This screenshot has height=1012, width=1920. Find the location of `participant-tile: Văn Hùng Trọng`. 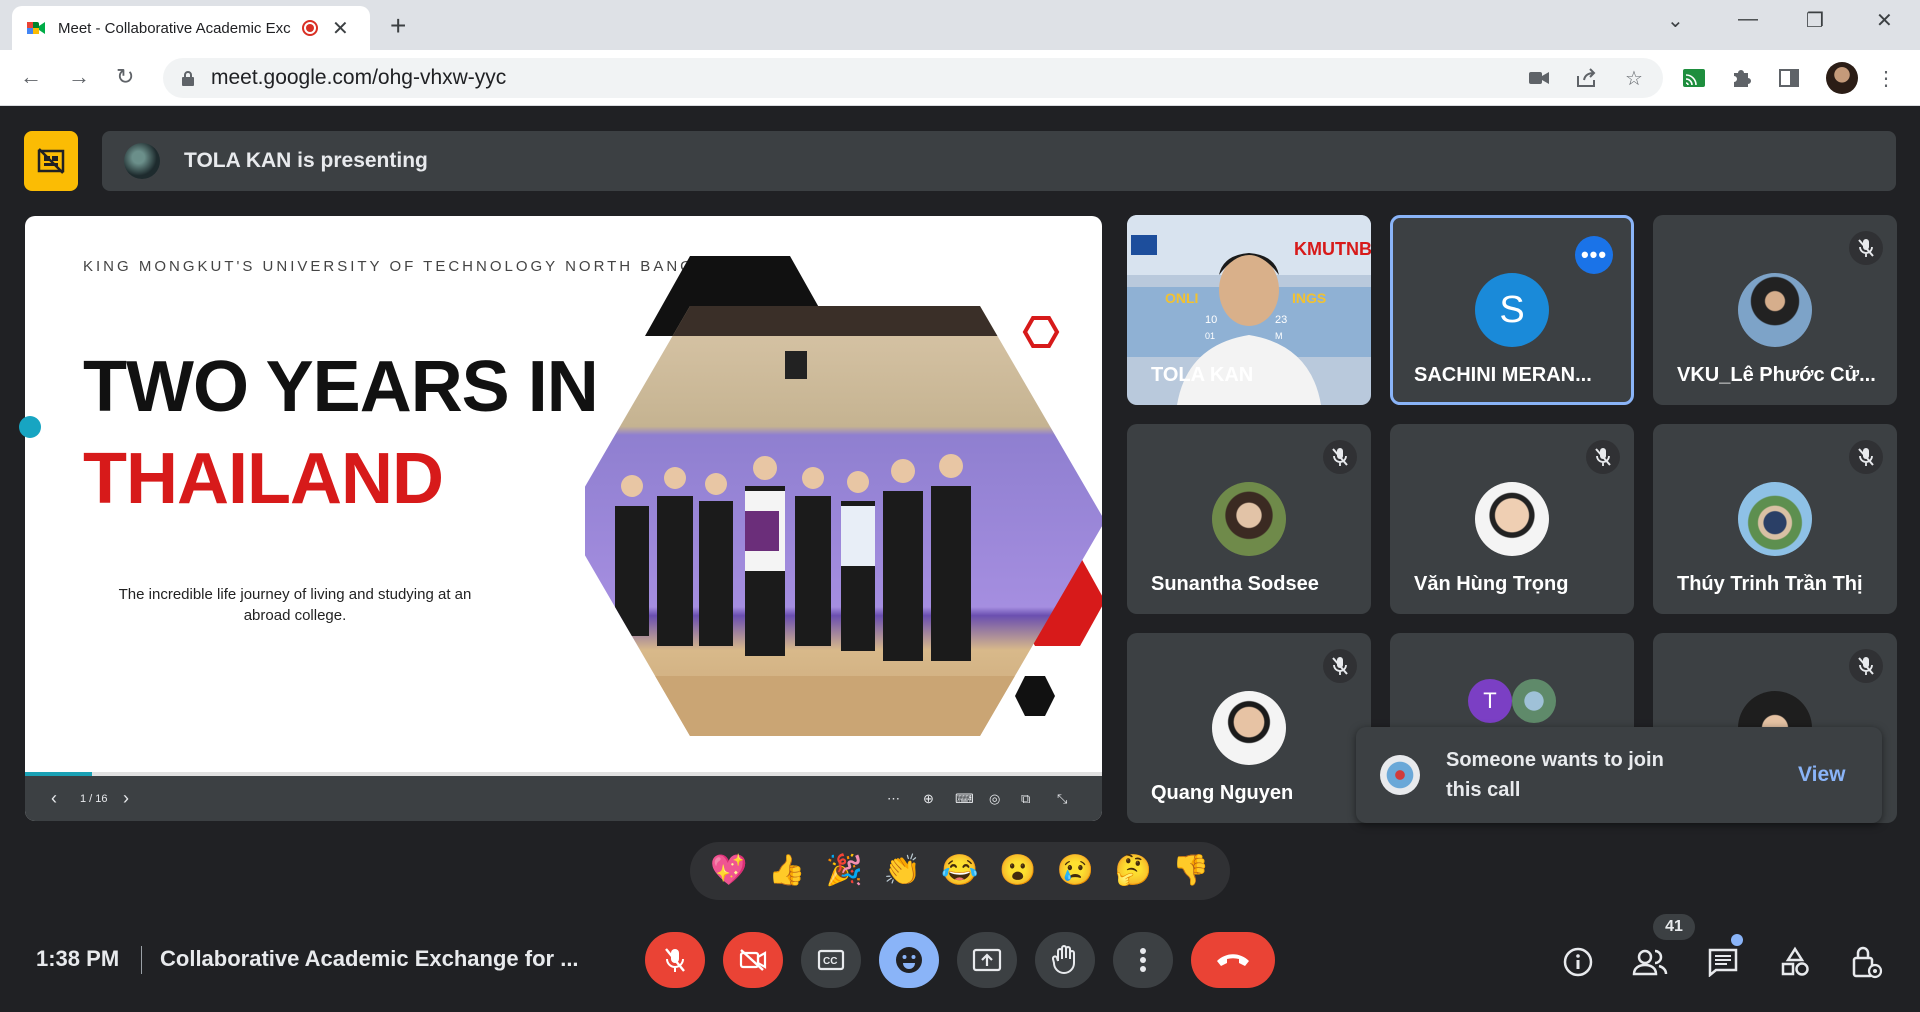

participant-tile: Văn Hùng Trọng is located at coordinates (1512, 519).